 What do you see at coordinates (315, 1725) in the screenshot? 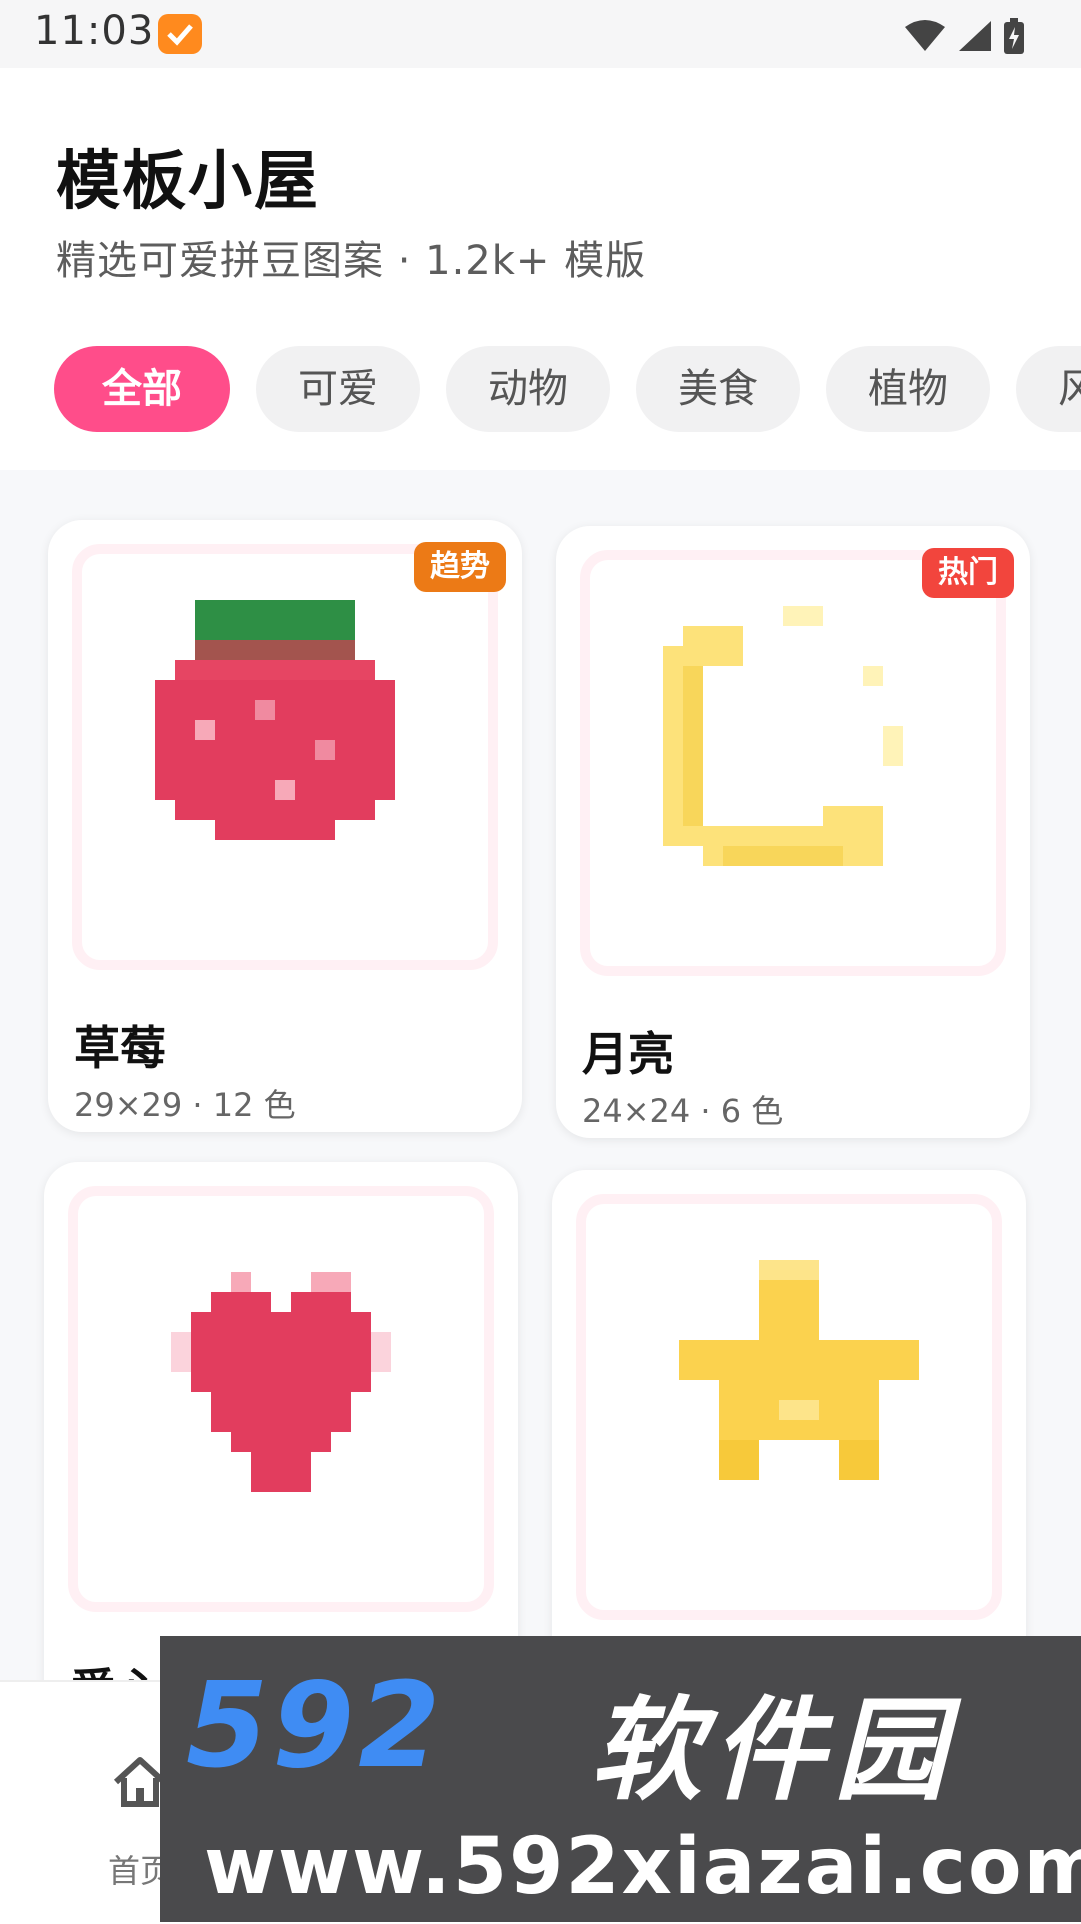
I see `watermark-logo-number: 592` at bounding box center [315, 1725].